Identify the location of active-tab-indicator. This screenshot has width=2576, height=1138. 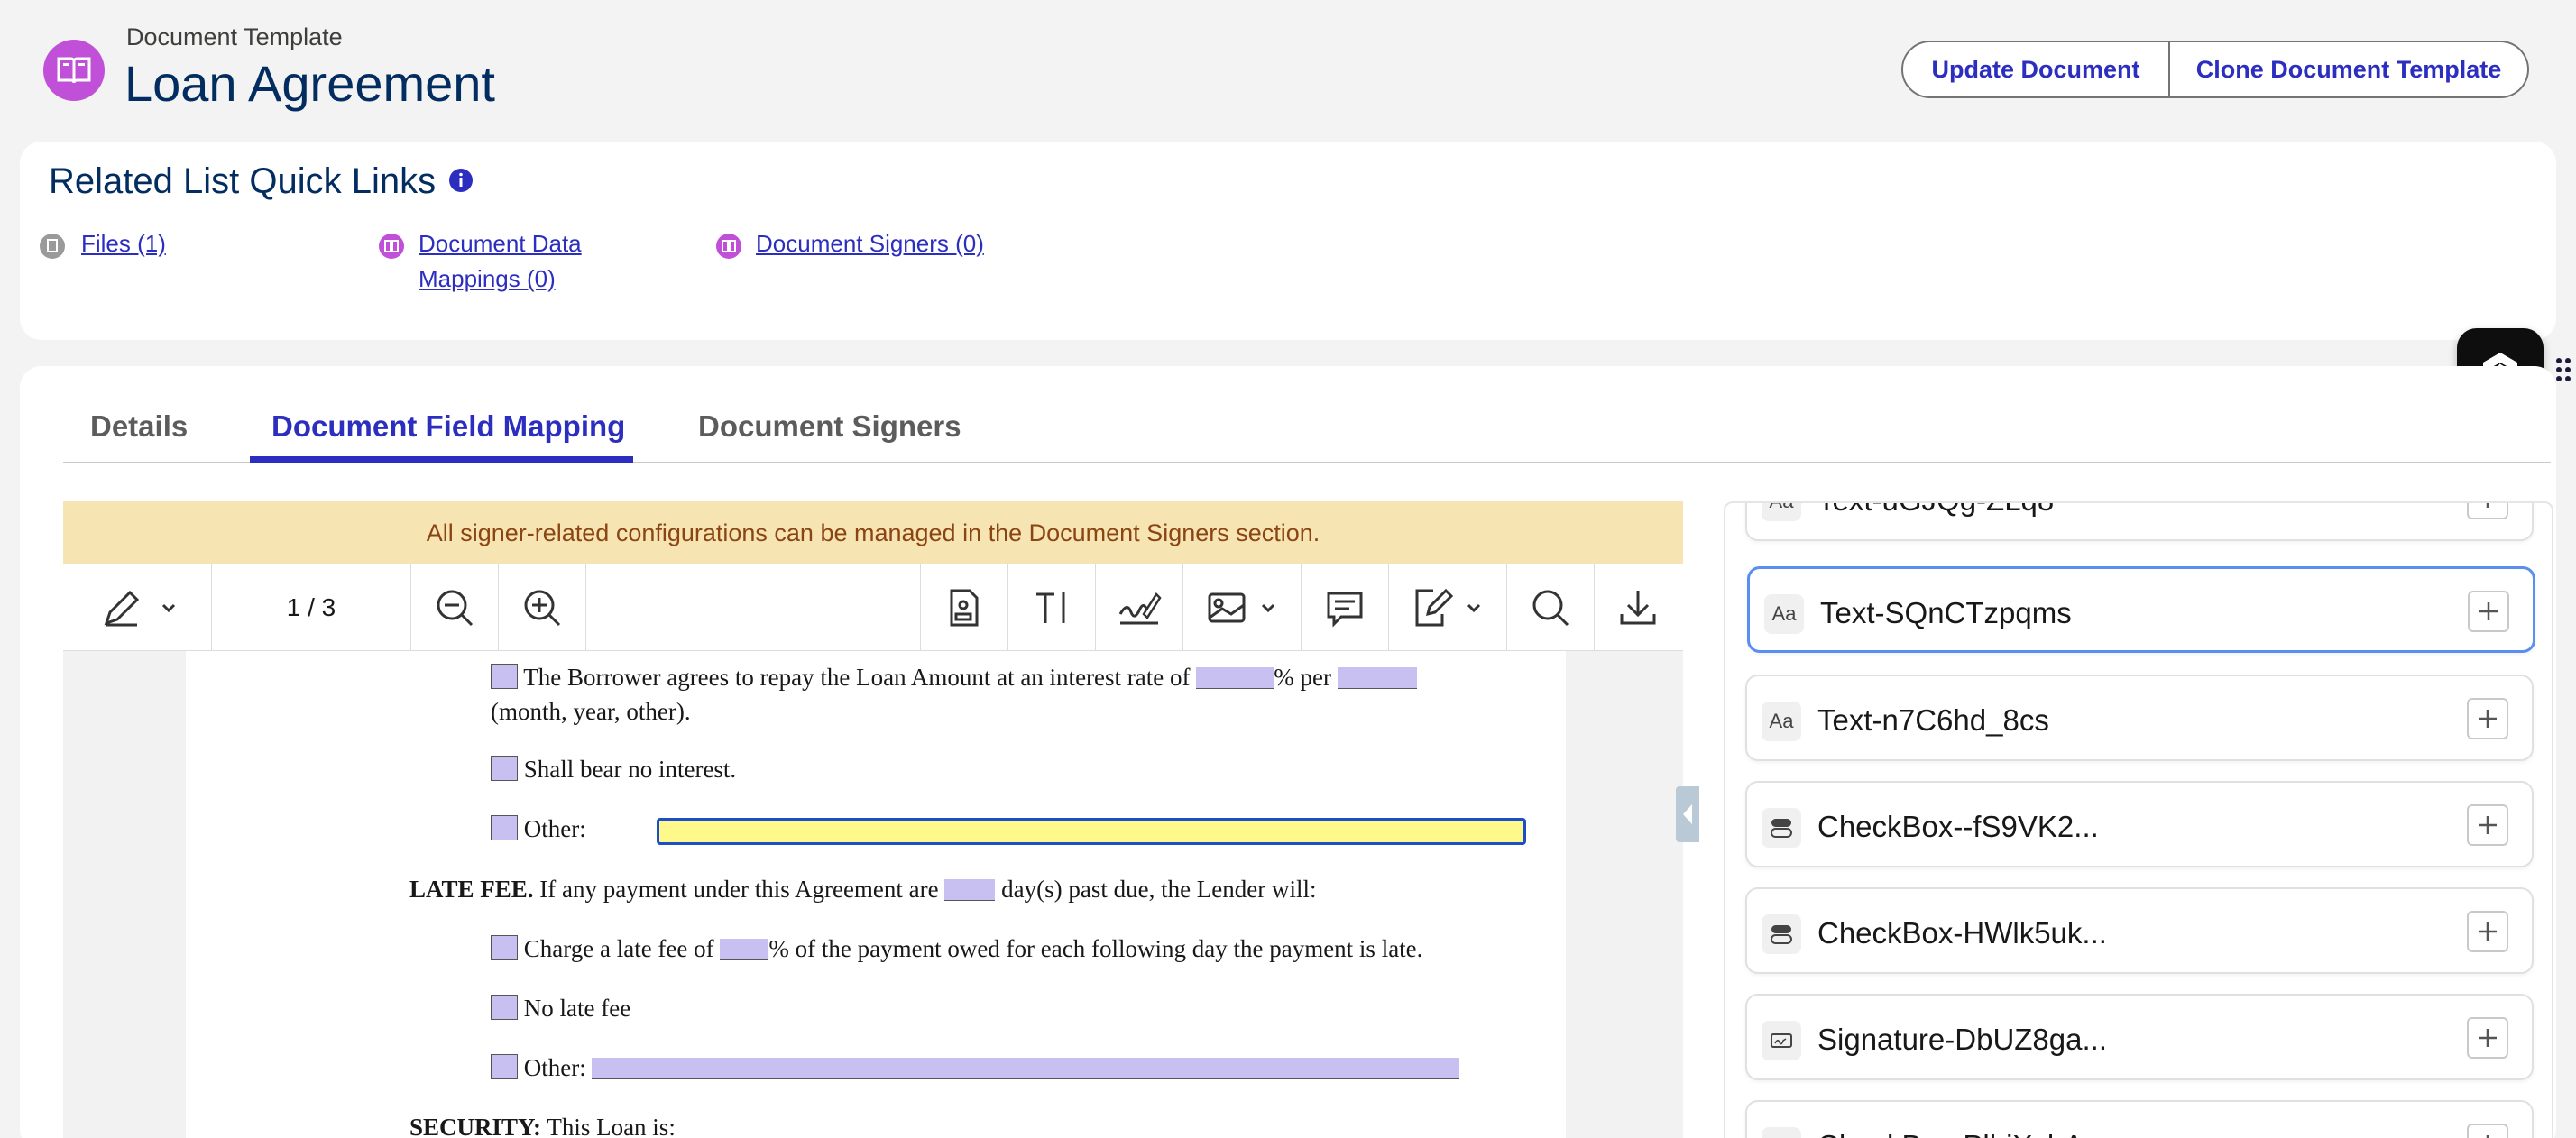
(441, 460).